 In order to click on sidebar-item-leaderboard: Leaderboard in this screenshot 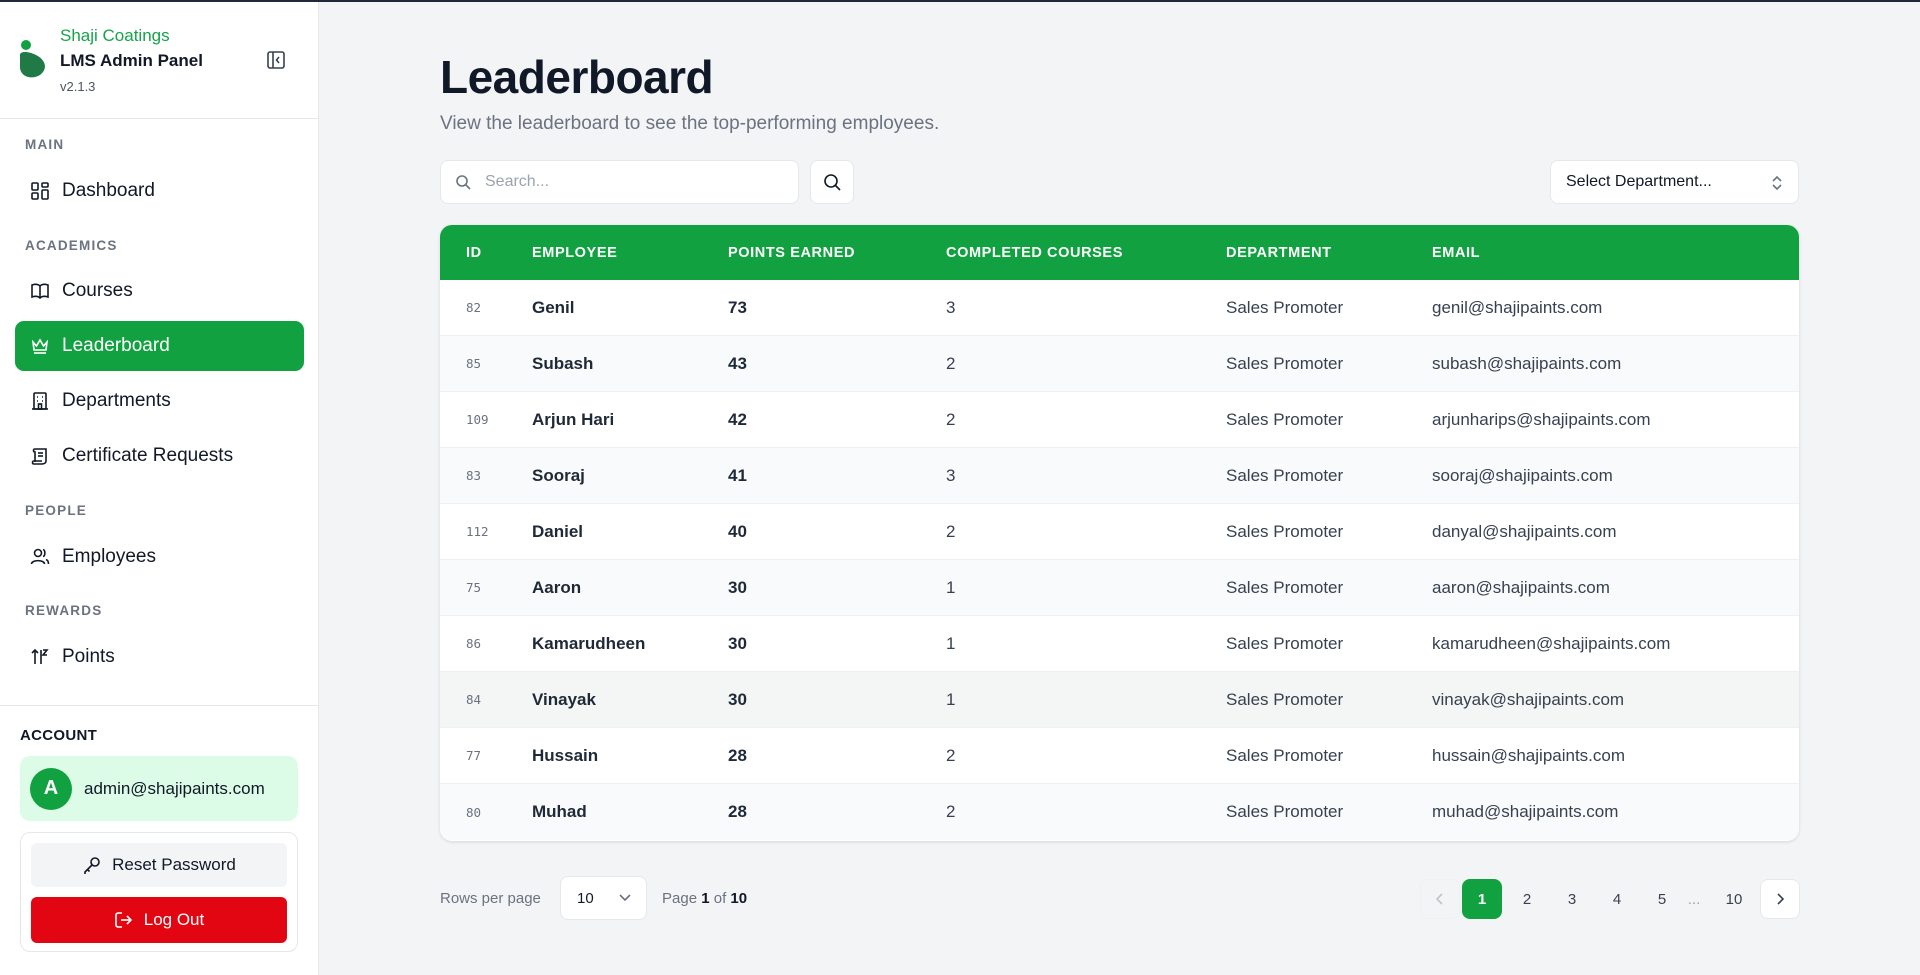, I will do `click(159, 346)`.